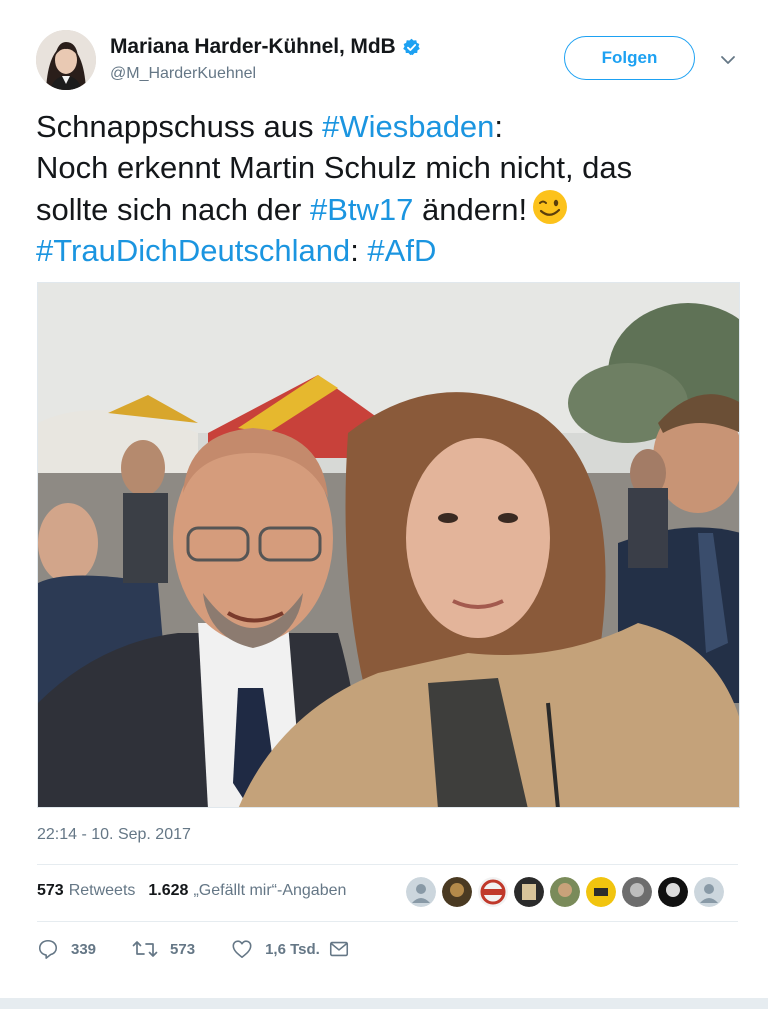 The width and height of the screenshot is (768, 1009). I want to click on heart-icon, so click(242, 949).